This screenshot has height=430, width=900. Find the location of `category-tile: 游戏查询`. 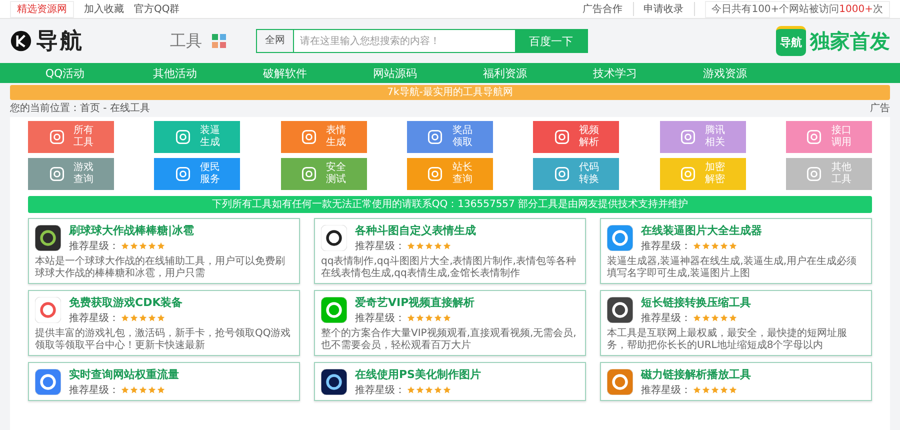

category-tile: 游戏查询 is located at coordinates (71, 174).